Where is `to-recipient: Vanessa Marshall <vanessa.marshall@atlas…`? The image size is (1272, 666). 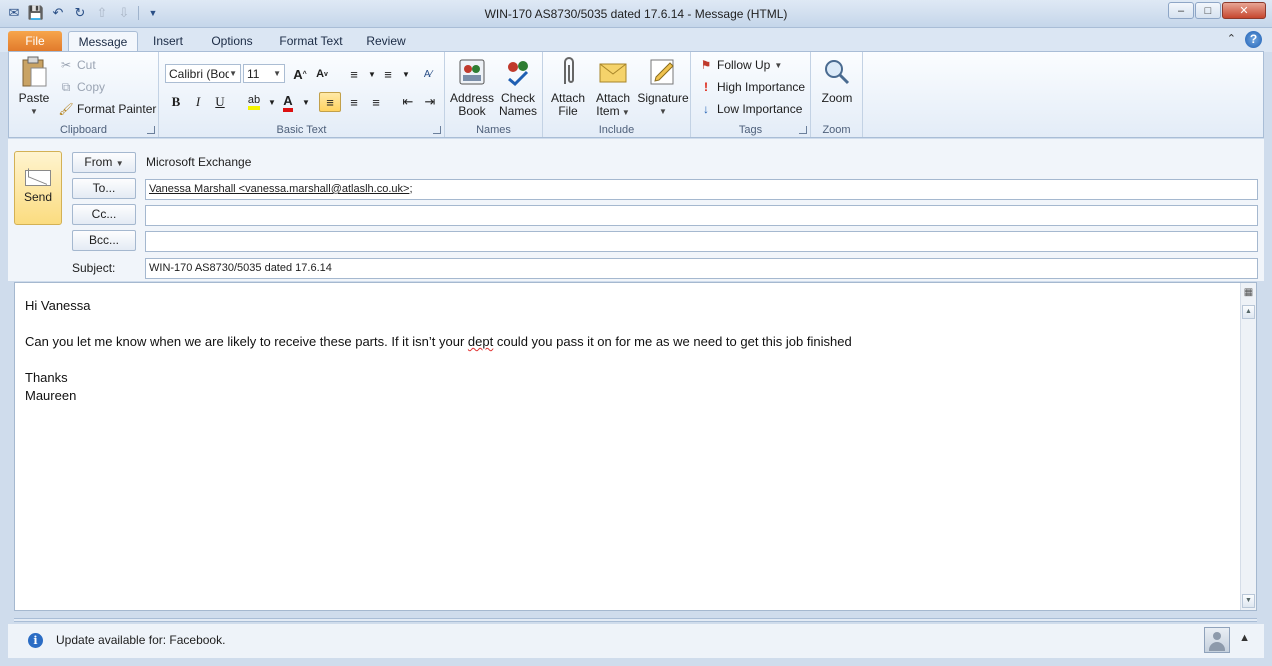 to-recipient: Vanessa Marshall <vanessa.marshall@atlas… is located at coordinates (279, 189).